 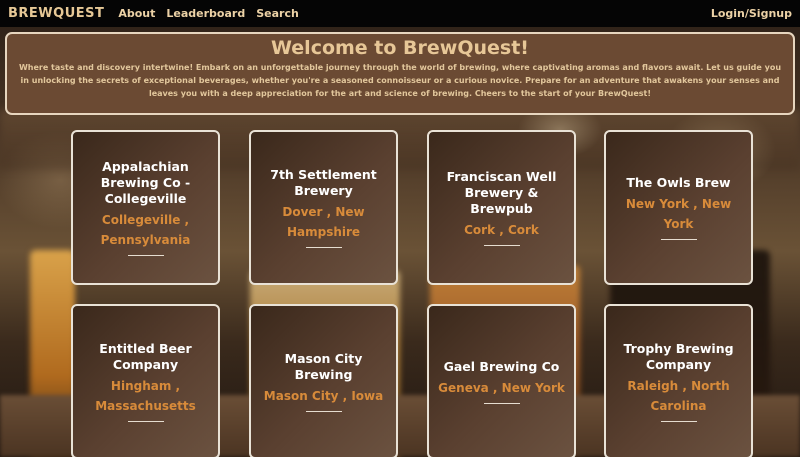 What do you see at coordinates (501, 380) in the screenshot?
I see `brewery-card: Gael Brewing Co Geneva , New York` at bounding box center [501, 380].